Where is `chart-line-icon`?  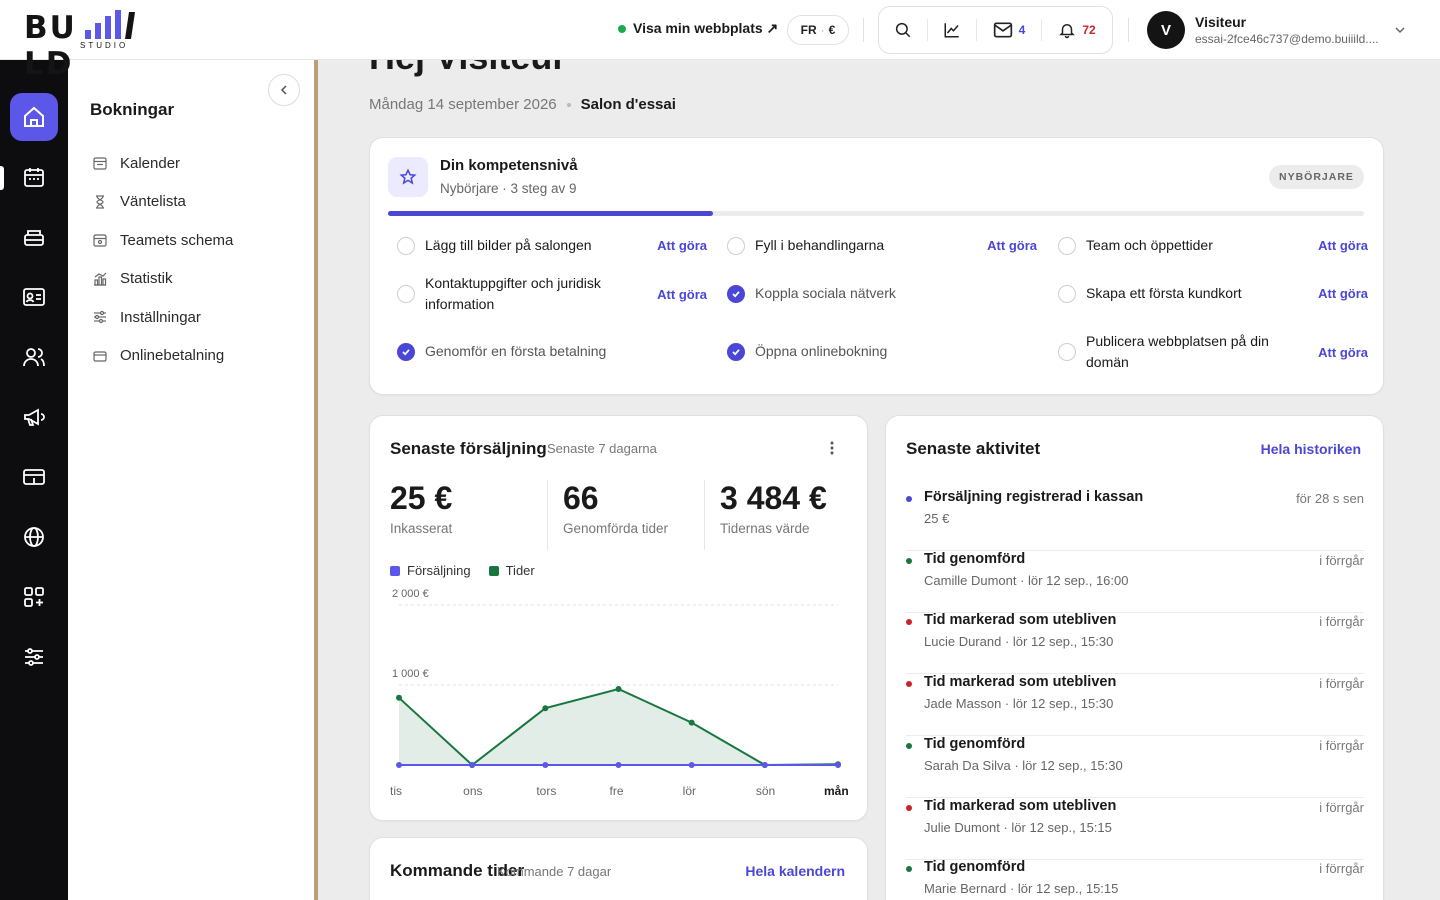
chart-line-icon is located at coordinates (951, 30).